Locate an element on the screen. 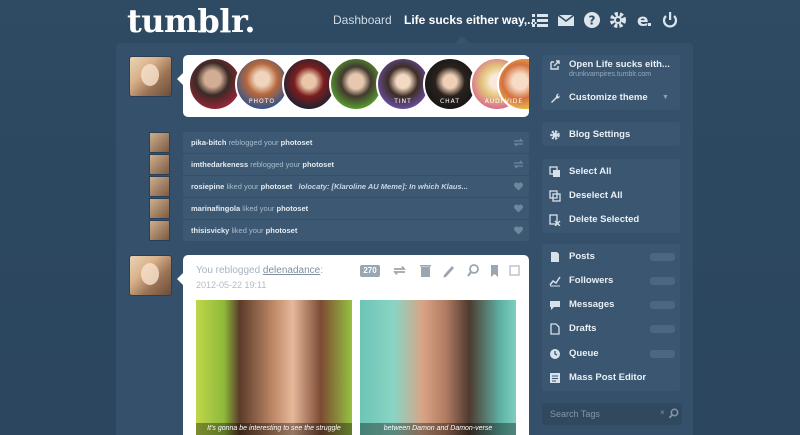 This screenshot has height=435, width=800. queue-label: Queue is located at coordinates (584, 353).